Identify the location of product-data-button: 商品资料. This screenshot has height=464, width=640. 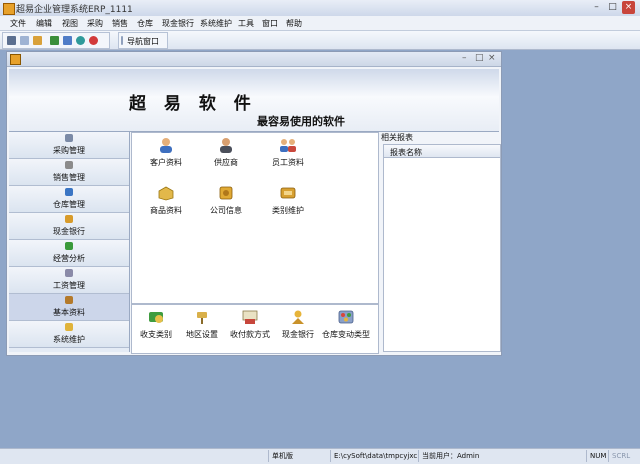
(166, 200).